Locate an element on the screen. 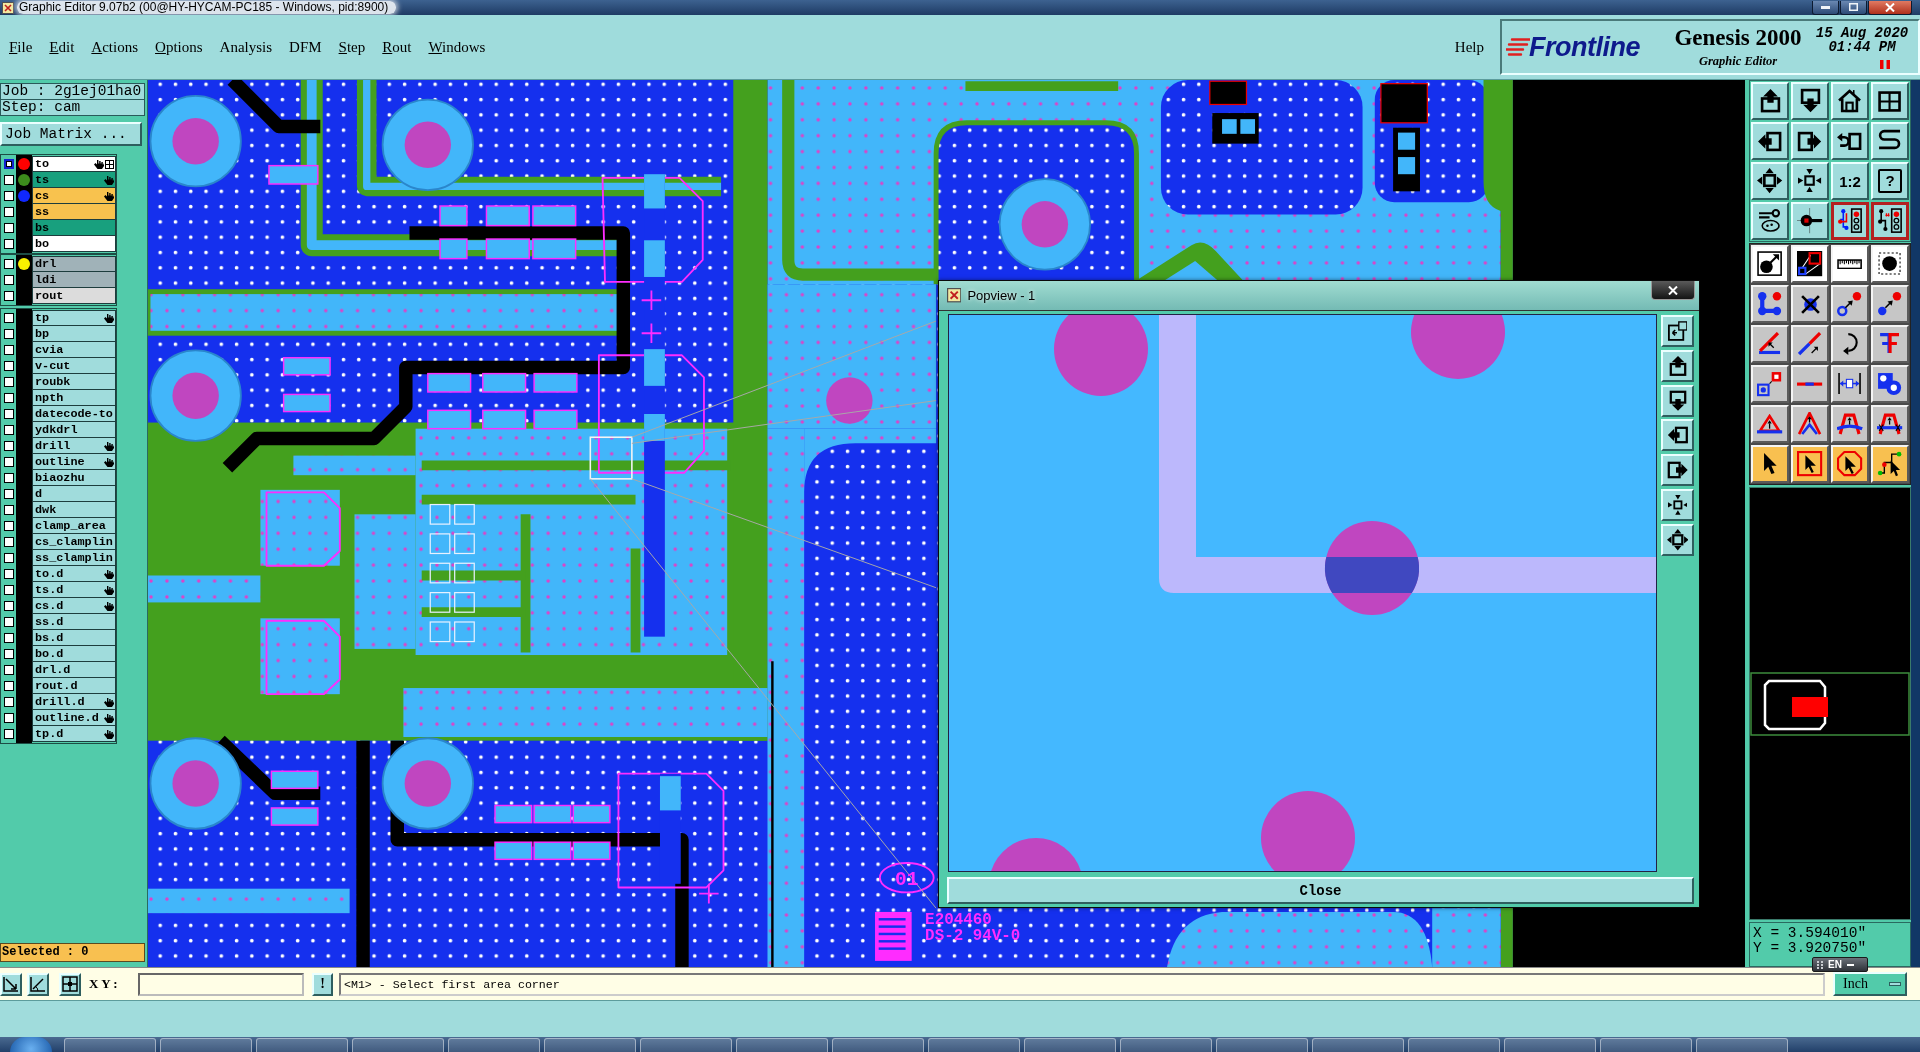 This screenshot has height=1052, width=1920. menu-item: Analysis is located at coordinates (246, 47).